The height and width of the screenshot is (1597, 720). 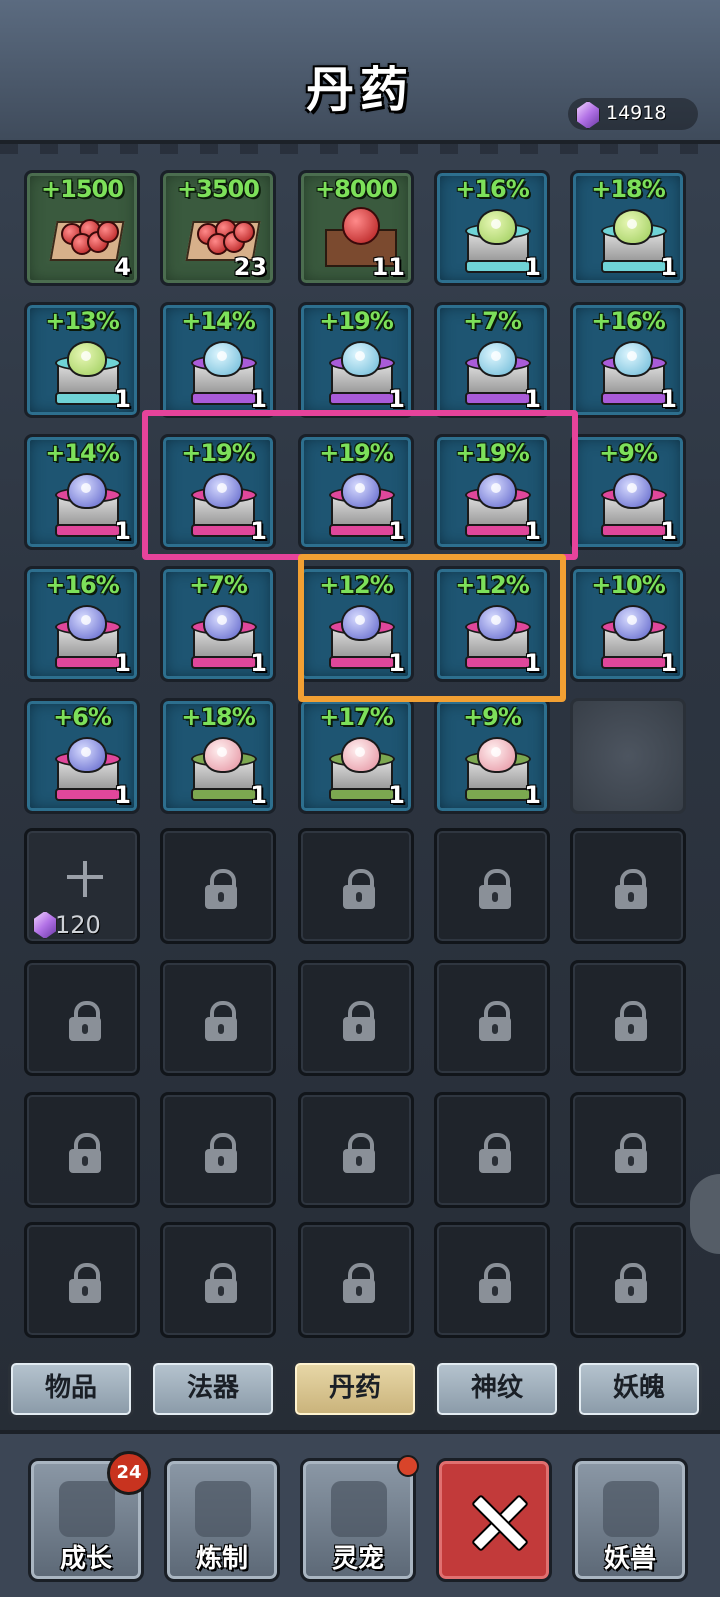 What do you see at coordinates (631, 1509) in the screenshot?
I see `fox-demon-icon` at bounding box center [631, 1509].